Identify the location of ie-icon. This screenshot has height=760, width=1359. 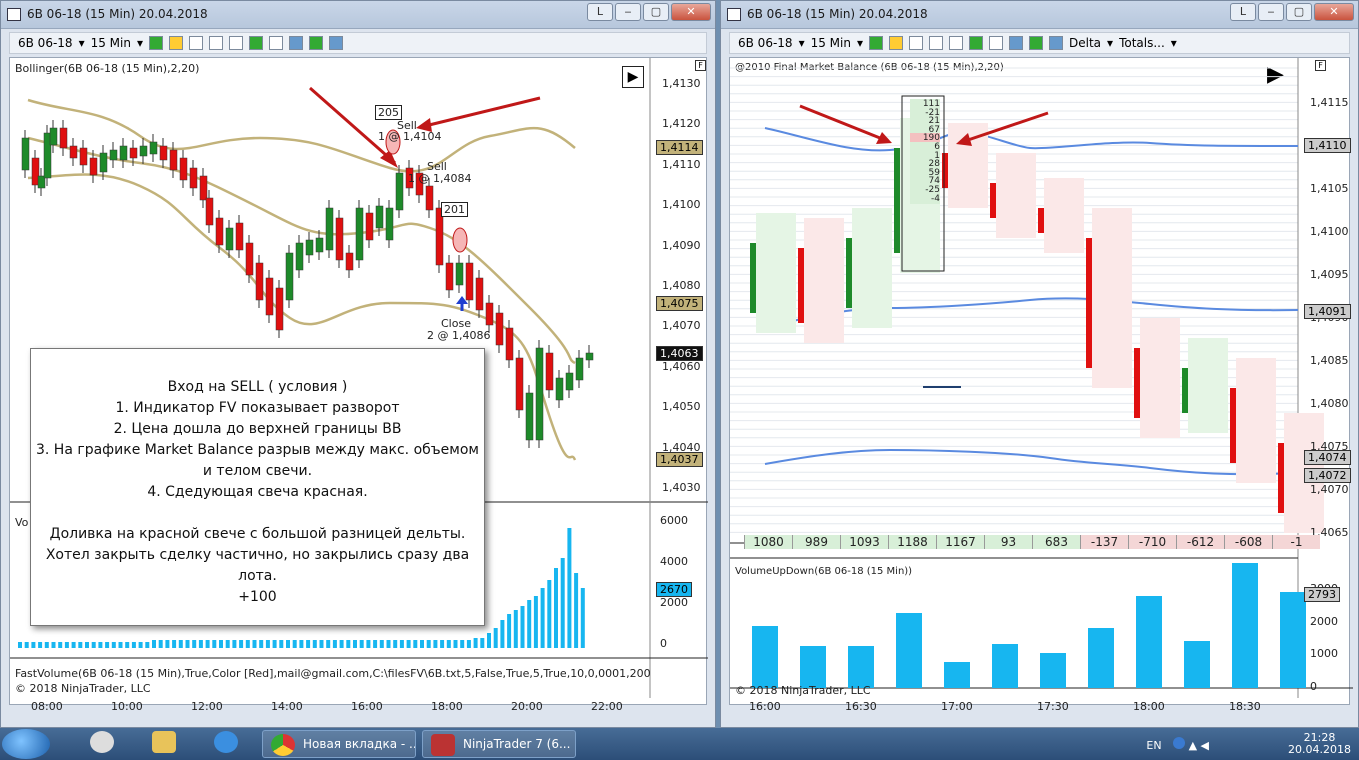
(226, 742).